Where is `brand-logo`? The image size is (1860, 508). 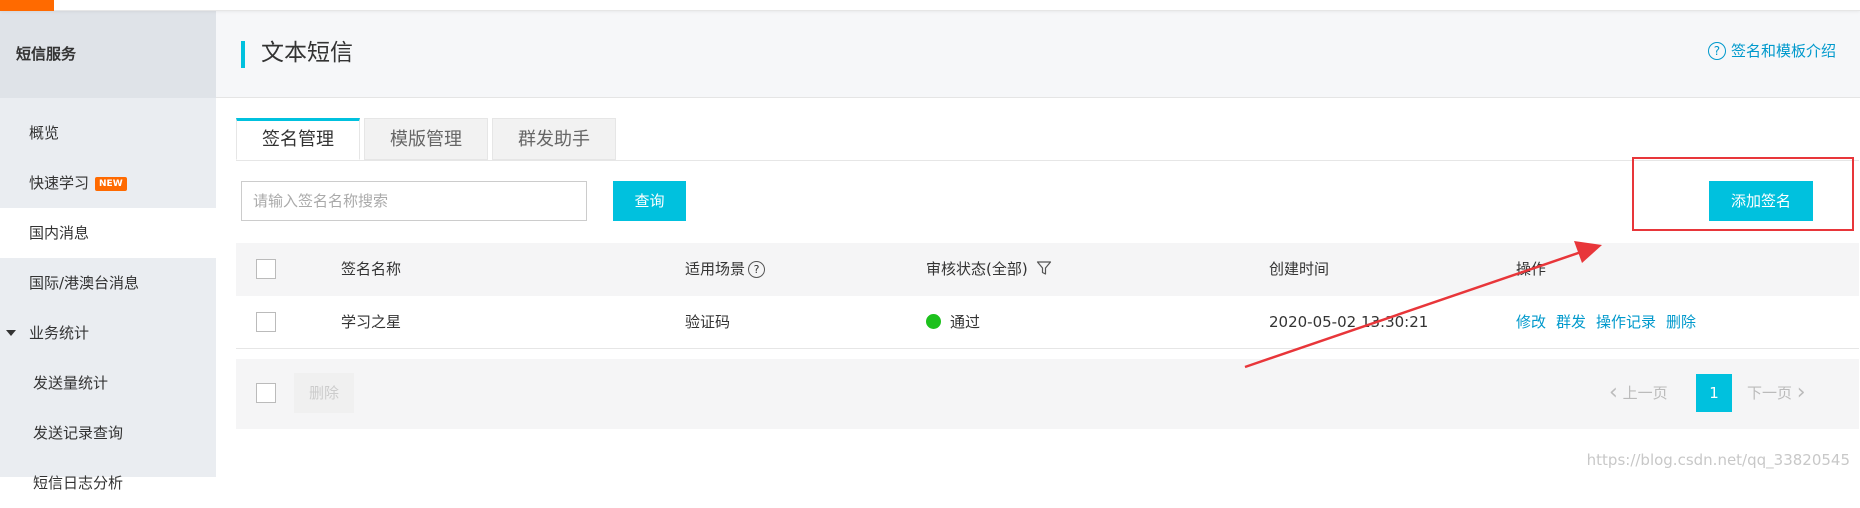 brand-logo is located at coordinates (27, 5).